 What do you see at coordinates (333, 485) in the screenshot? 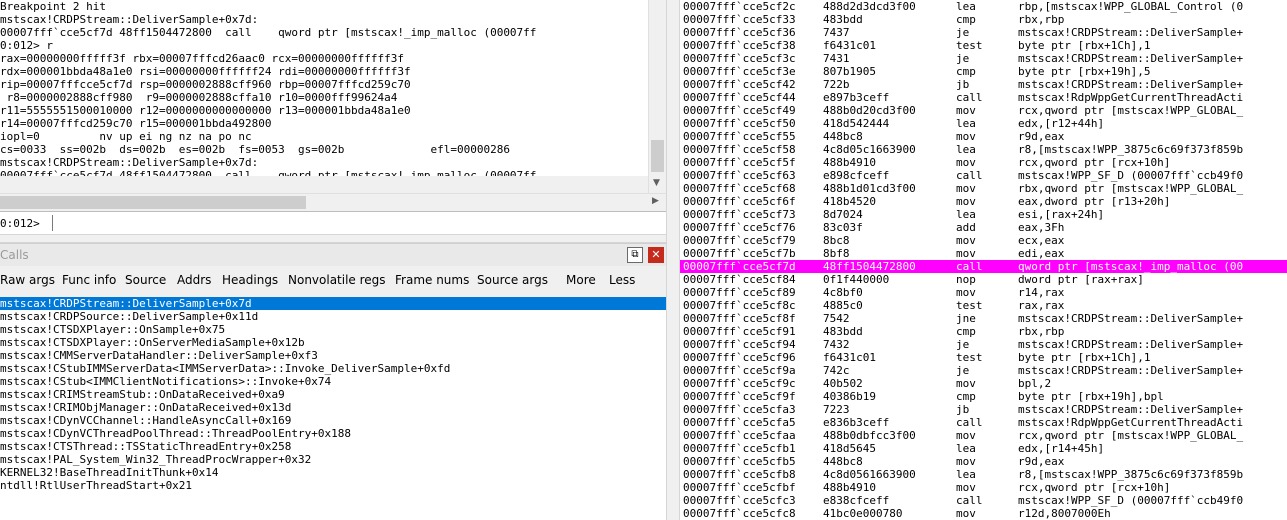
I see `call-stack-frame: ntdll!RtlUserThreadStart+0x21` at bounding box center [333, 485].